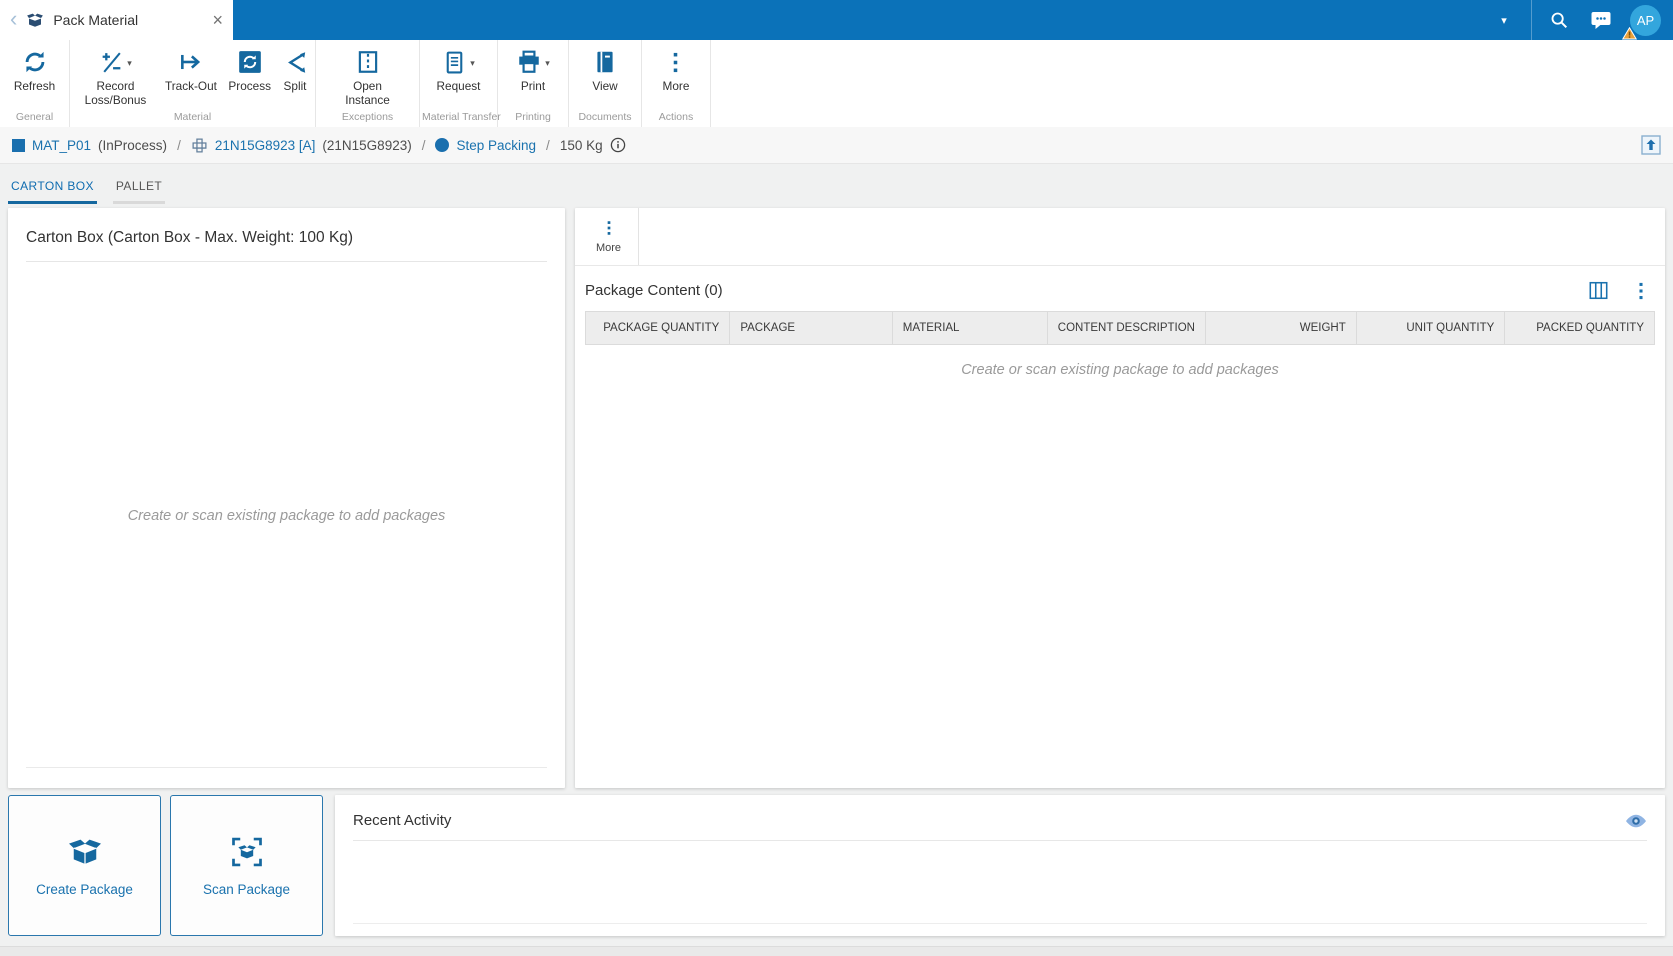 Image resolution: width=1673 pixels, height=956 pixels. I want to click on column-header-package: PACKAGE, so click(811, 328).